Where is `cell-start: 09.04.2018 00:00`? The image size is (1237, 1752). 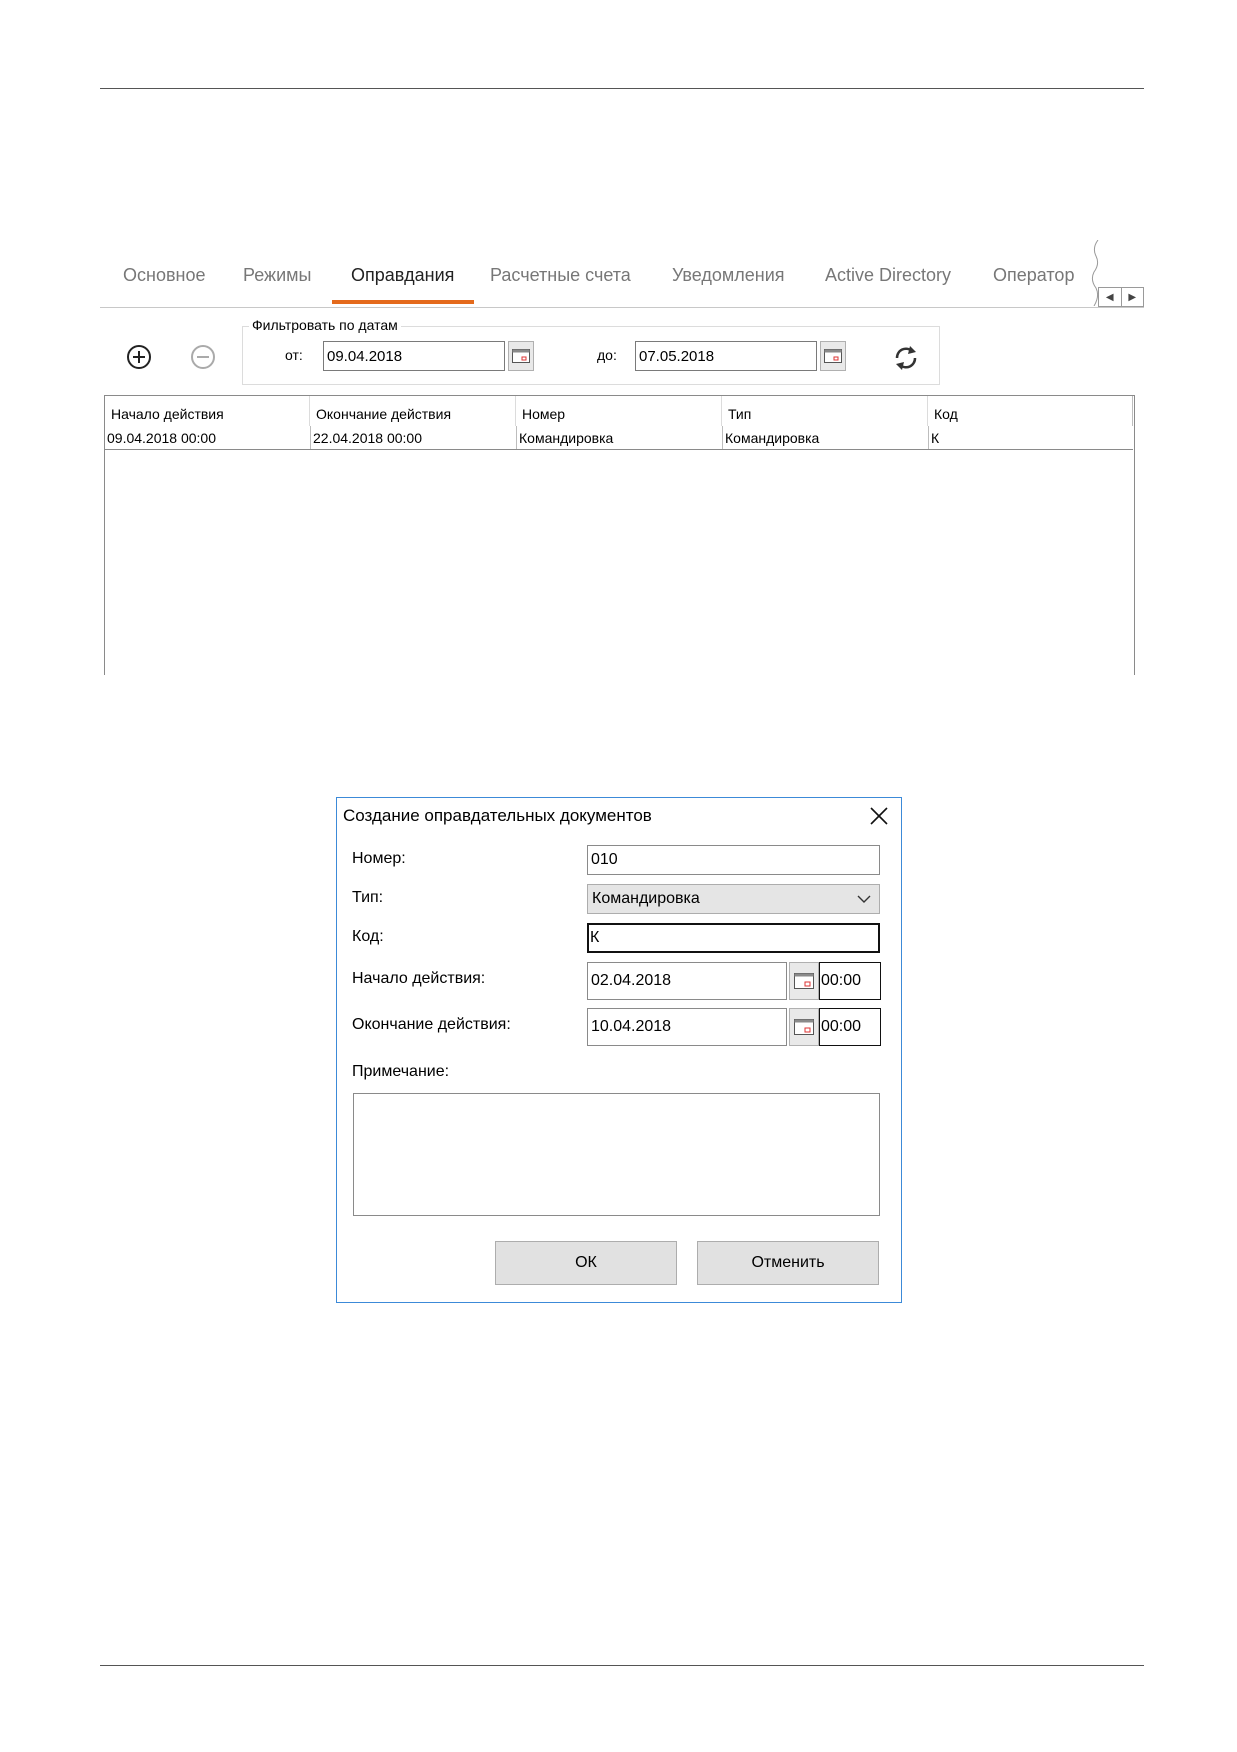 cell-start: 09.04.2018 00:00 is located at coordinates (161, 438).